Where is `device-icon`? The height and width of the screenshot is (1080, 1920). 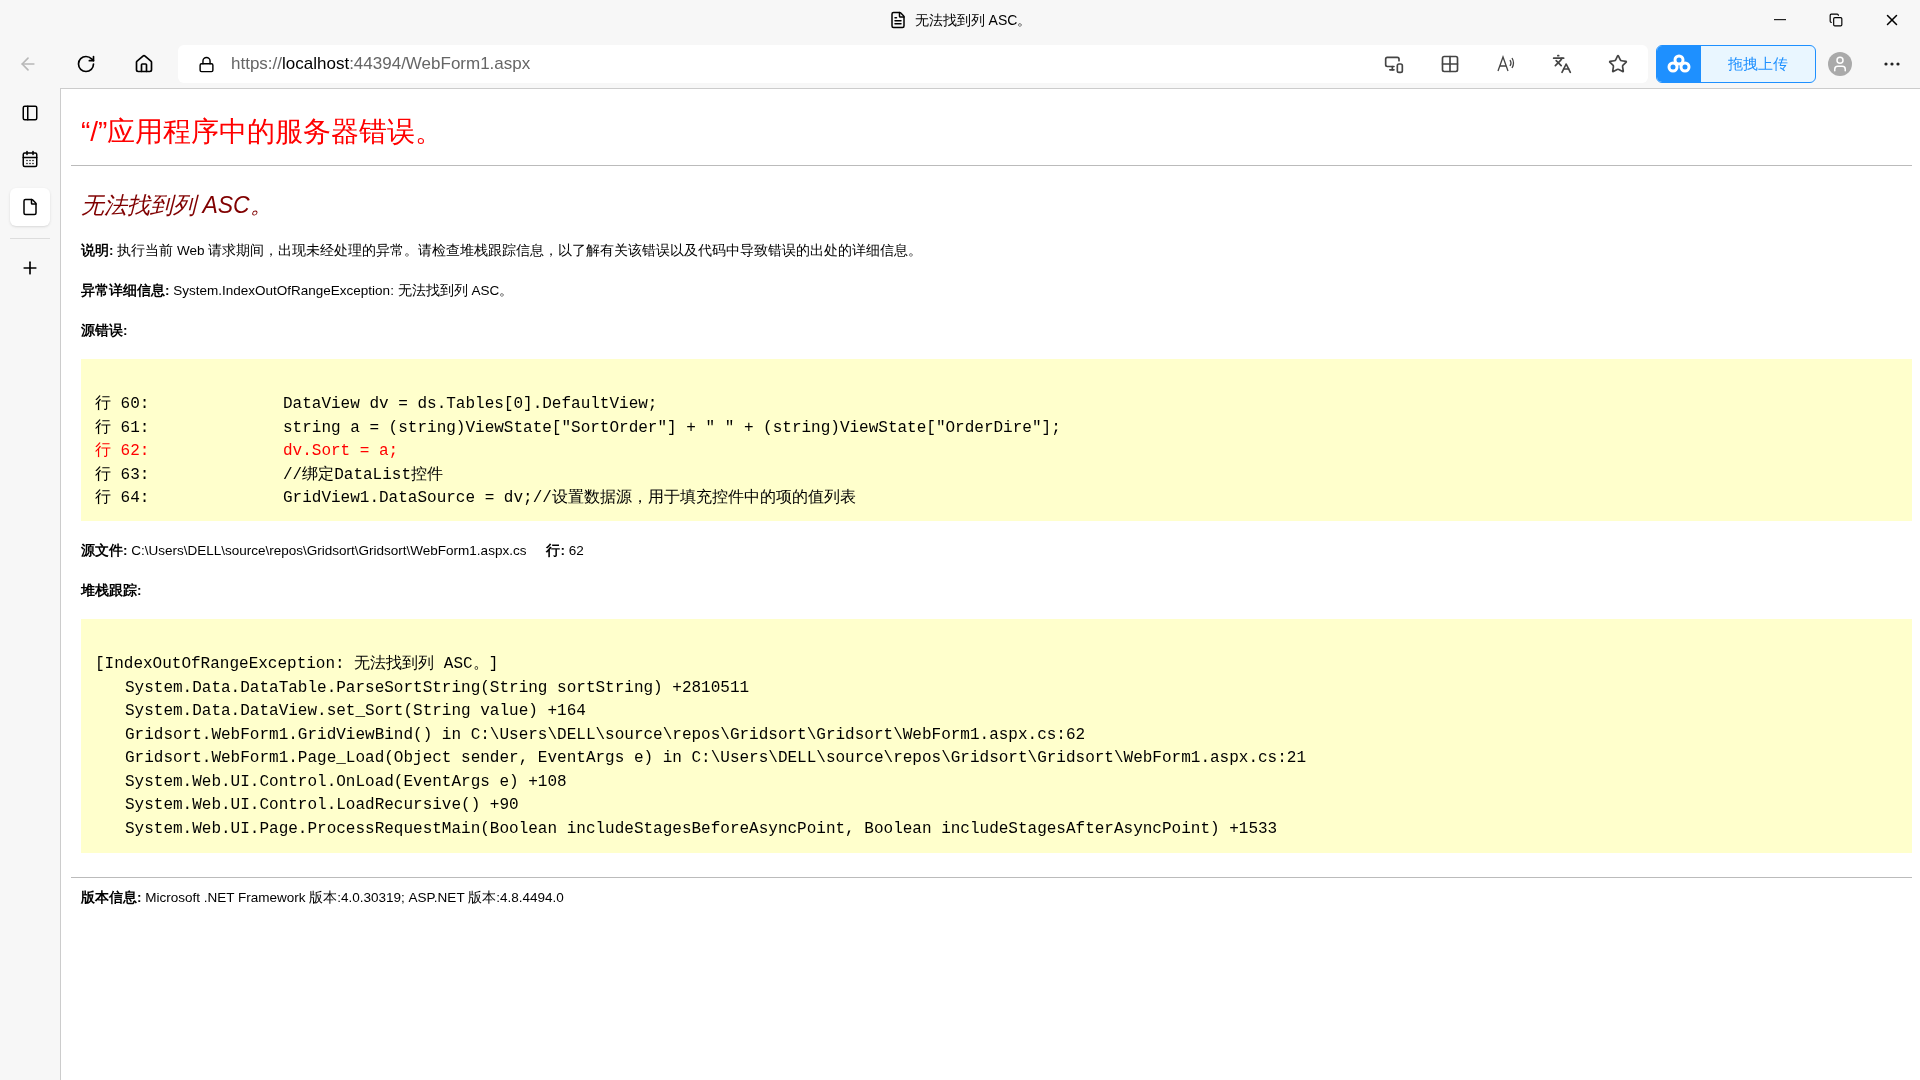
device-icon is located at coordinates (1394, 64).